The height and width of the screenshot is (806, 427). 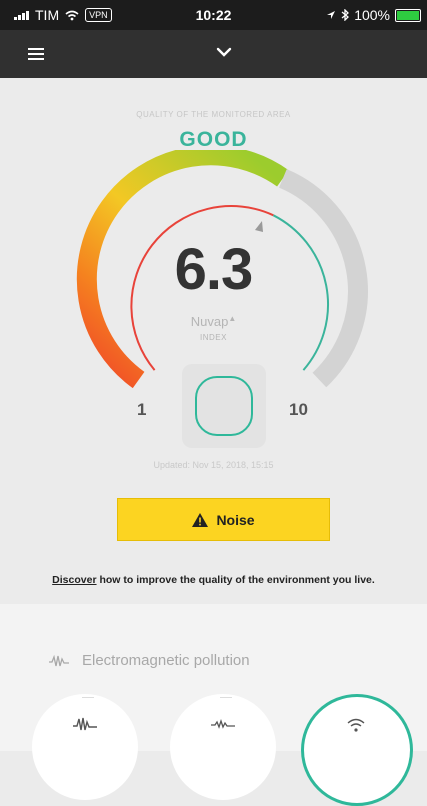 I want to click on device-icon, so click(x=224, y=406).